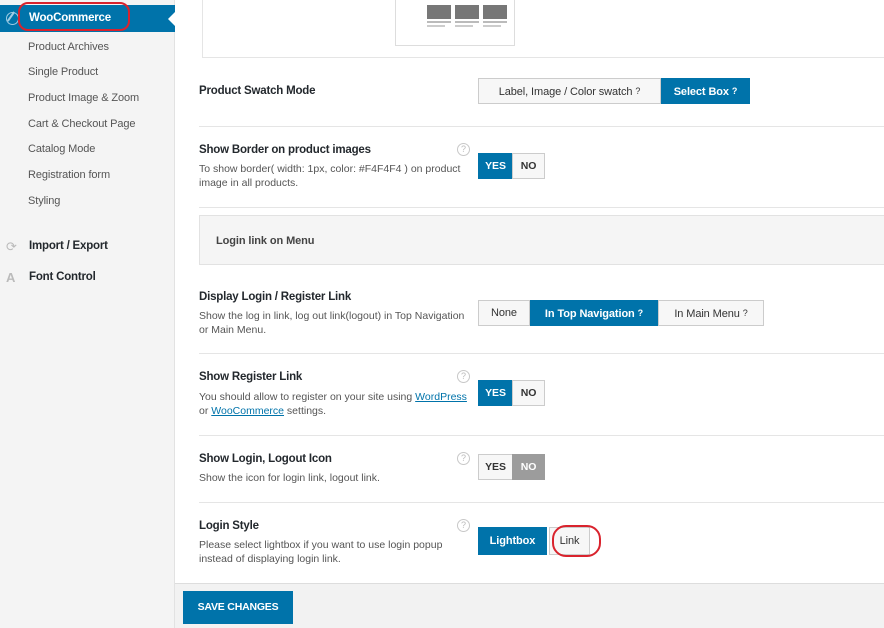 This screenshot has height=628, width=884. I want to click on save-bar: SAVE CHANGES, so click(529, 605).